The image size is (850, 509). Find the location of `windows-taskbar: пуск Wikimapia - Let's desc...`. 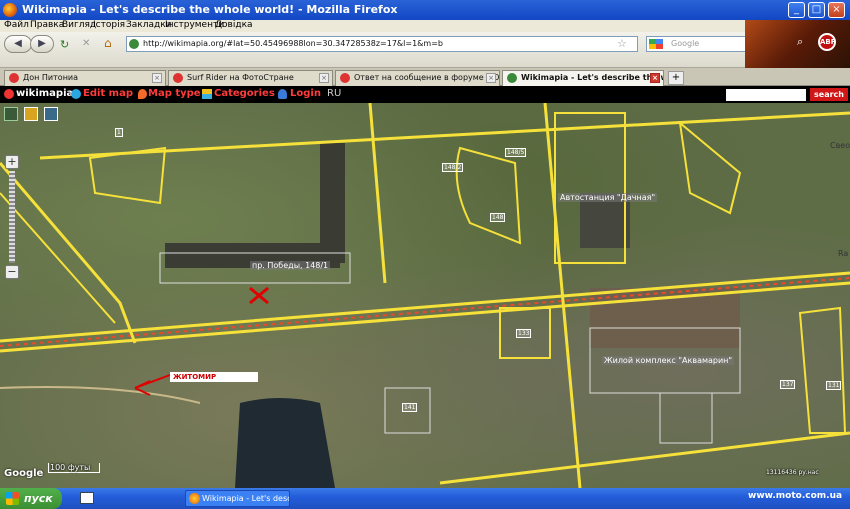

windows-taskbar: пуск Wikimapia - Let's desc... is located at coordinates (425, 498).